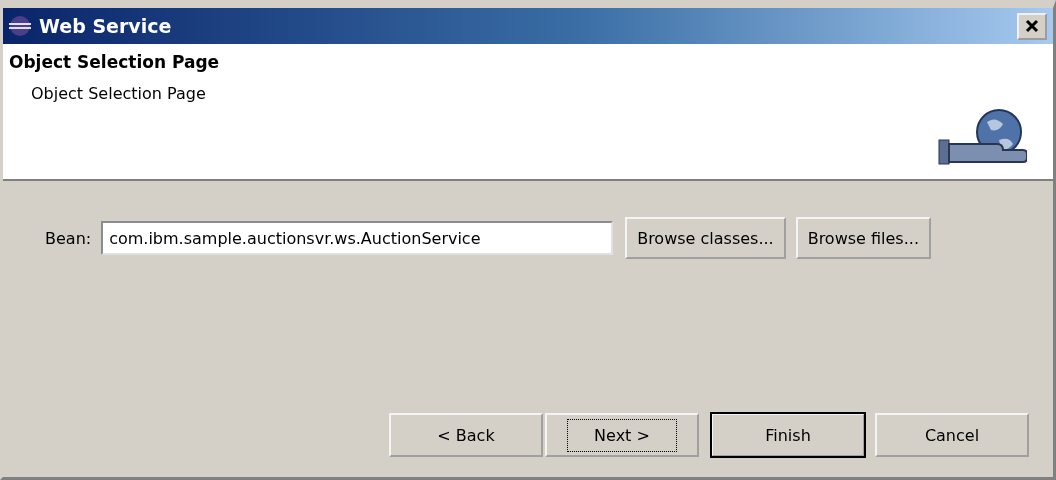 This screenshot has height=480, width=1056. What do you see at coordinates (952, 435) in the screenshot?
I see `wizard-button: Cancel` at bounding box center [952, 435].